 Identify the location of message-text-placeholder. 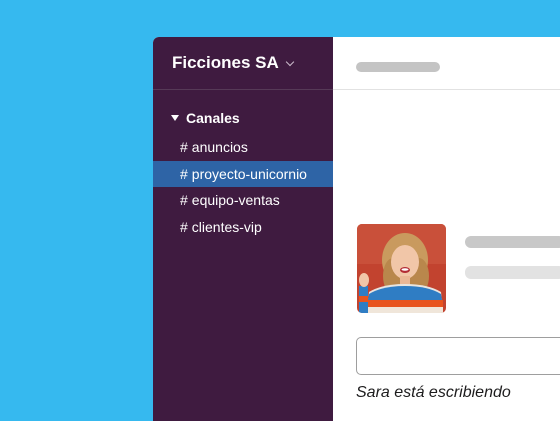
(512, 272).